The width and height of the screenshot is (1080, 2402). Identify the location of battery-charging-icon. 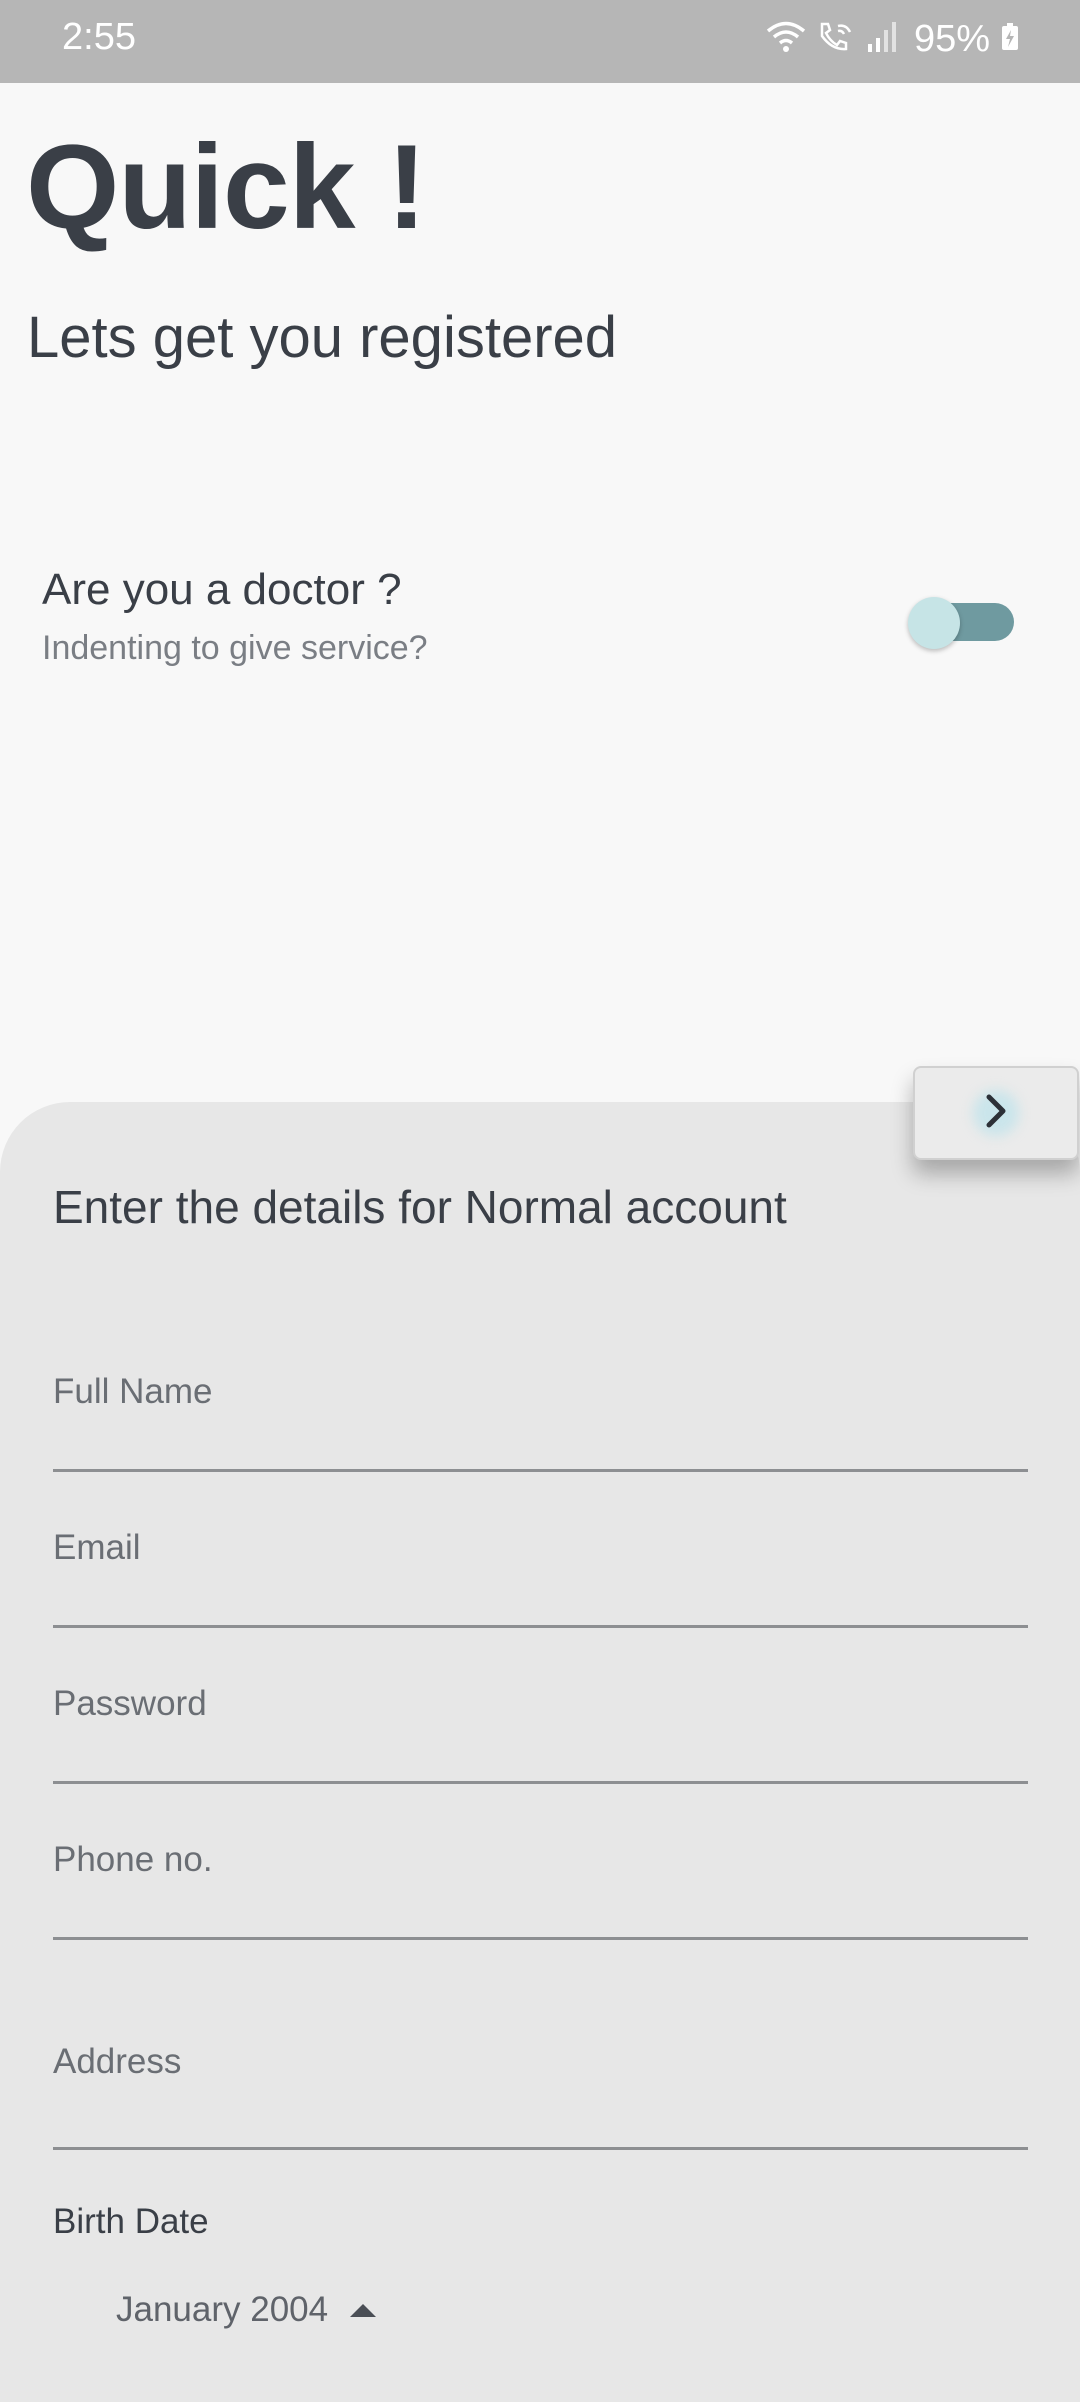
(1010, 39).